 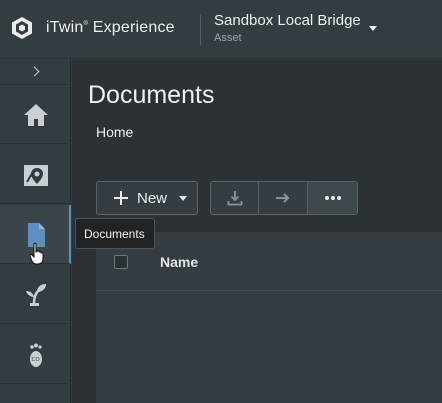 I want to click on download-icon, so click(x=235, y=198).